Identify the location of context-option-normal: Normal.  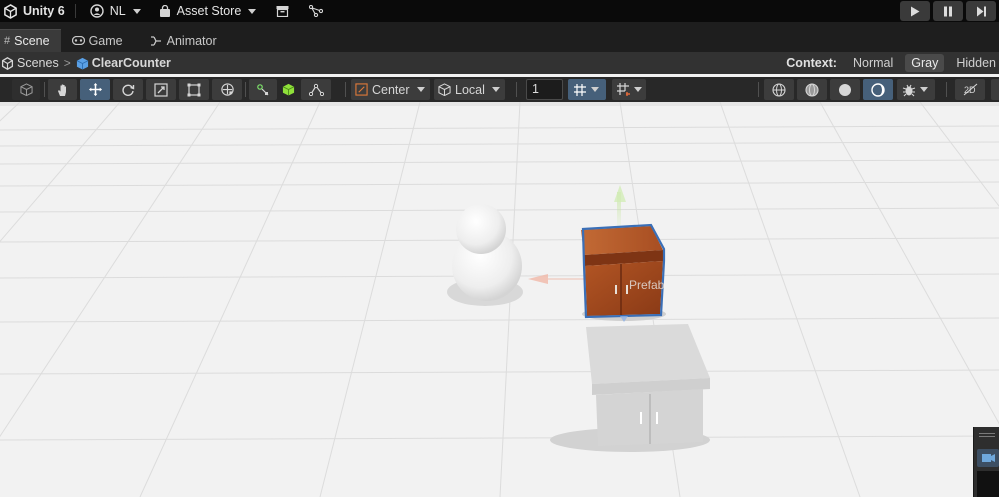
(873, 63).